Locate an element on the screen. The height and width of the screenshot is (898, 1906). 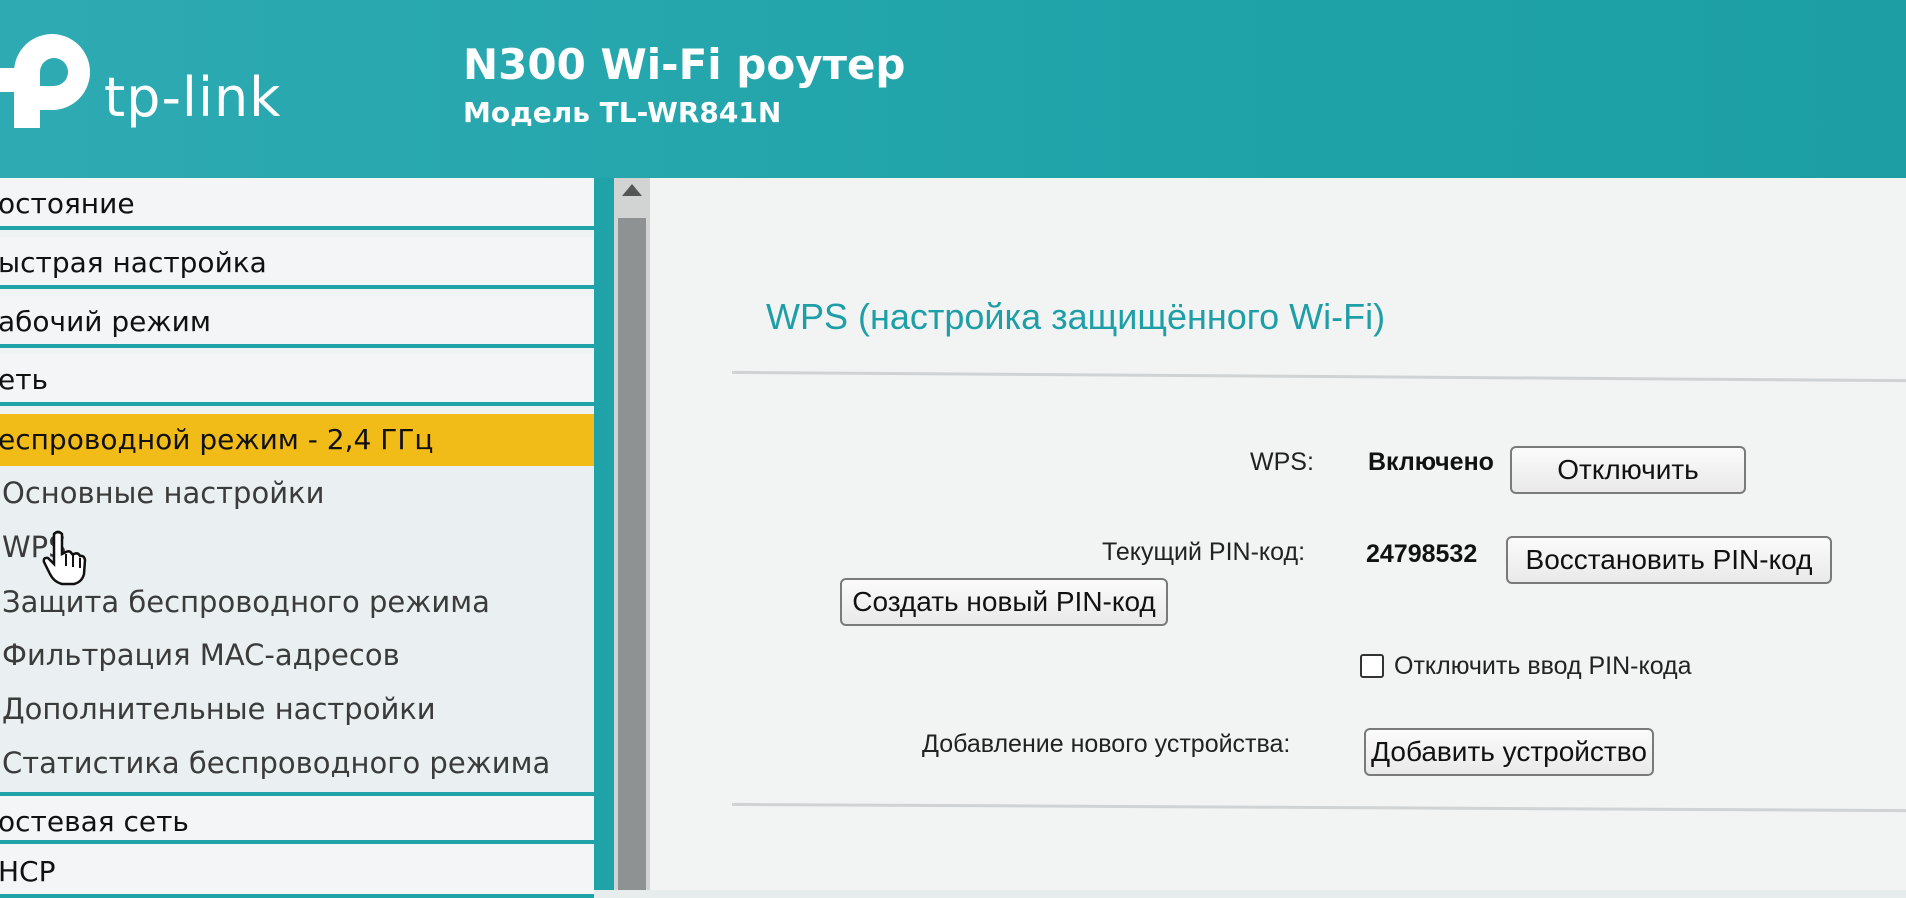
product-title: N300 Wi-Fi роутер is located at coordinates (684, 64).